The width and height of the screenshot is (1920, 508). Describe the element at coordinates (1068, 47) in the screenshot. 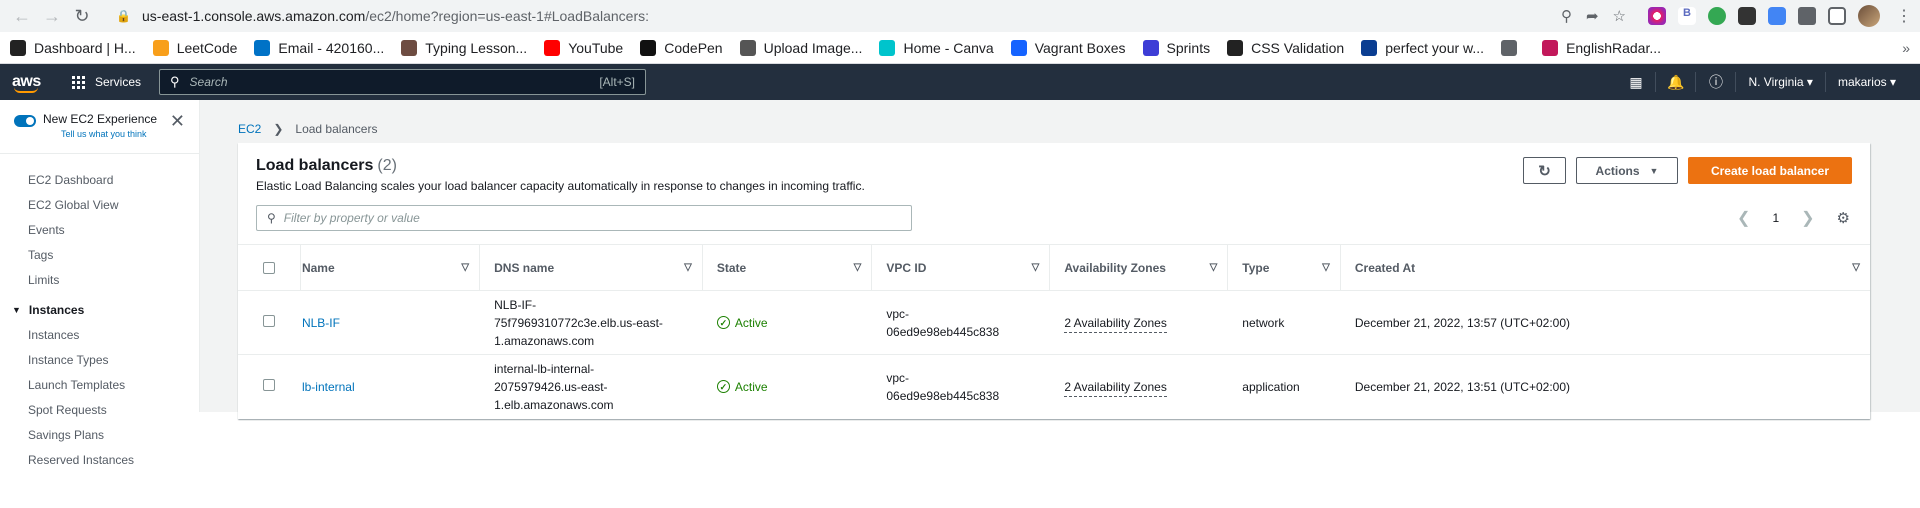

I see `bookmark-item: Vagrant Boxes` at that location.